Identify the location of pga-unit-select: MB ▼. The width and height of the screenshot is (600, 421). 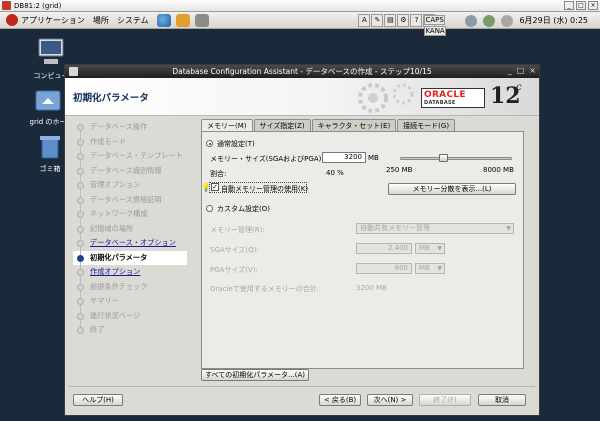
(430, 268).